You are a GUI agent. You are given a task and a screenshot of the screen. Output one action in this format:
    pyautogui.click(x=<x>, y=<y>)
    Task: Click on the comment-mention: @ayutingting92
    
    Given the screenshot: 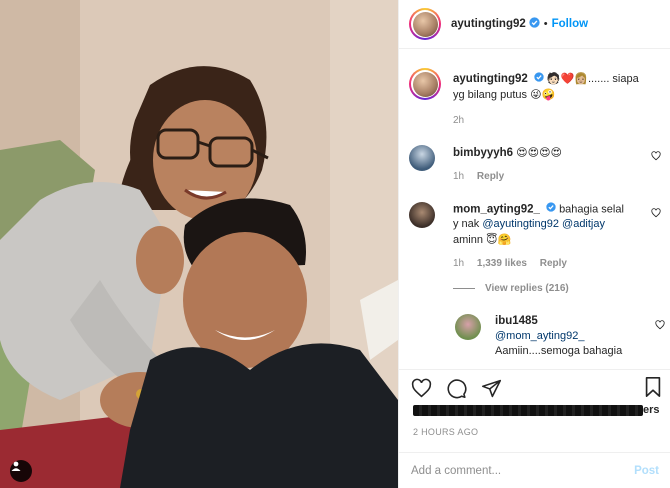 What is the action you would take?
    pyautogui.click(x=520, y=224)
    